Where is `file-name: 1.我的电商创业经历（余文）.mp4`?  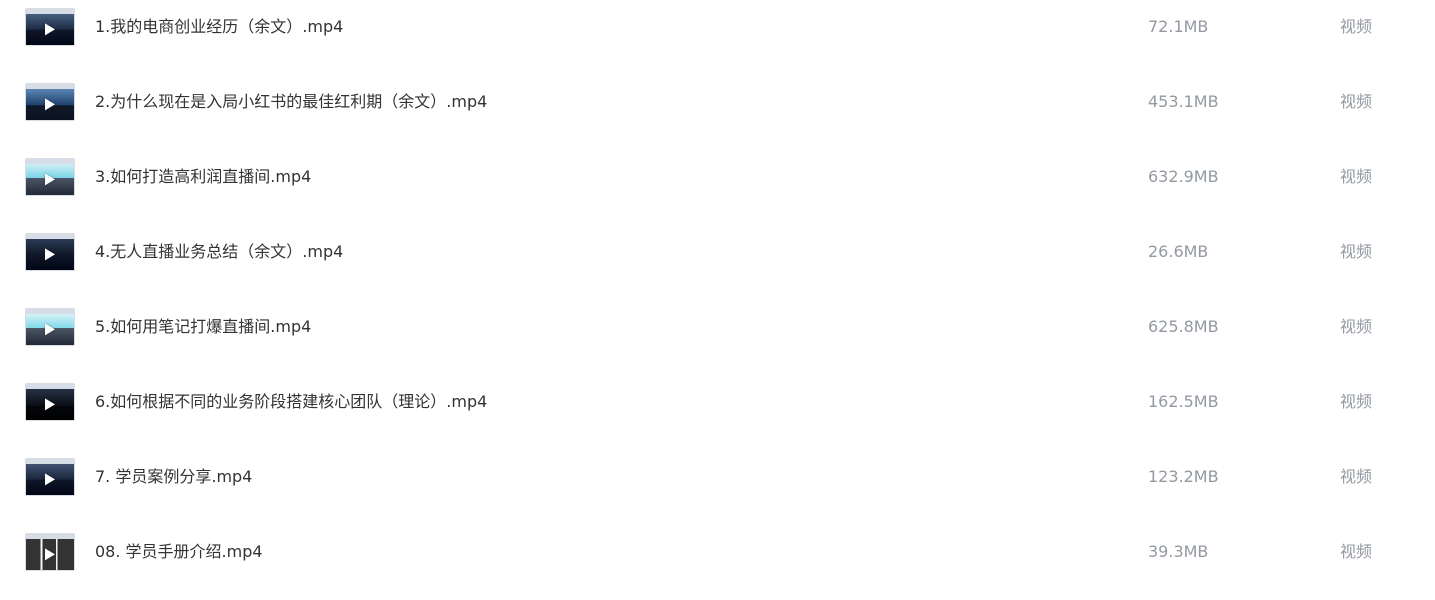
file-name: 1.我的电商创业经历（余文）.mp4 is located at coordinates (219, 27).